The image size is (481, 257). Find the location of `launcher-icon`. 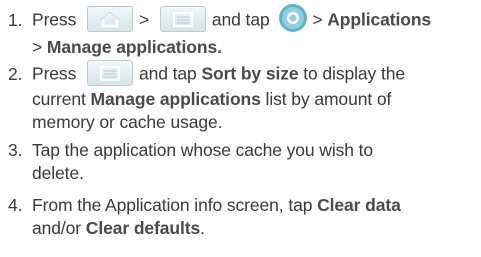

launcher-icon is located at coordinates (293, 18).